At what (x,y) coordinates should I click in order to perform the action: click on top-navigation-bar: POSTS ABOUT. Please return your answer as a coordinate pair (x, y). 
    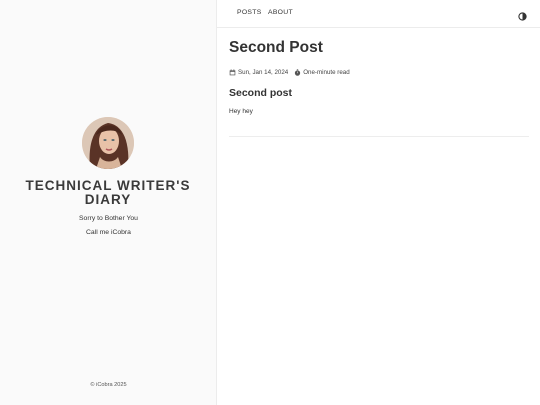
    Looking at the image, I should click on (378, 14).